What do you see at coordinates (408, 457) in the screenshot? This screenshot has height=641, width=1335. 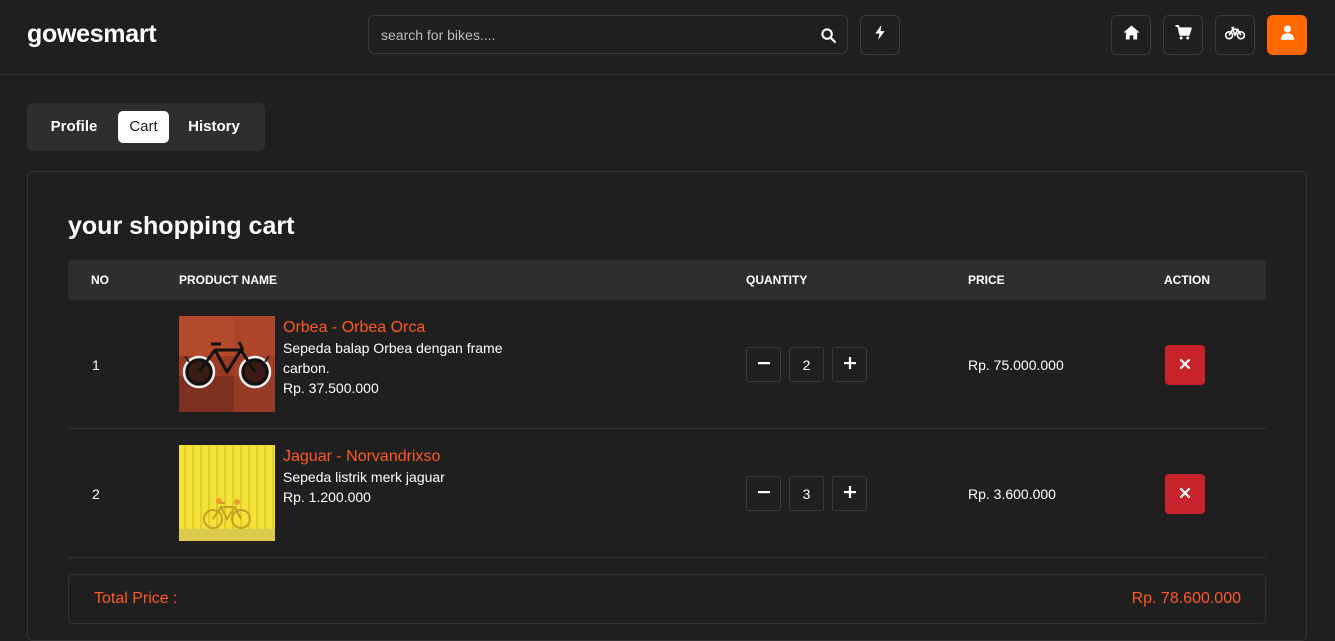 I see `product-name-link: Jaguar - Norvandrixso` at bounding box center [408, 457].